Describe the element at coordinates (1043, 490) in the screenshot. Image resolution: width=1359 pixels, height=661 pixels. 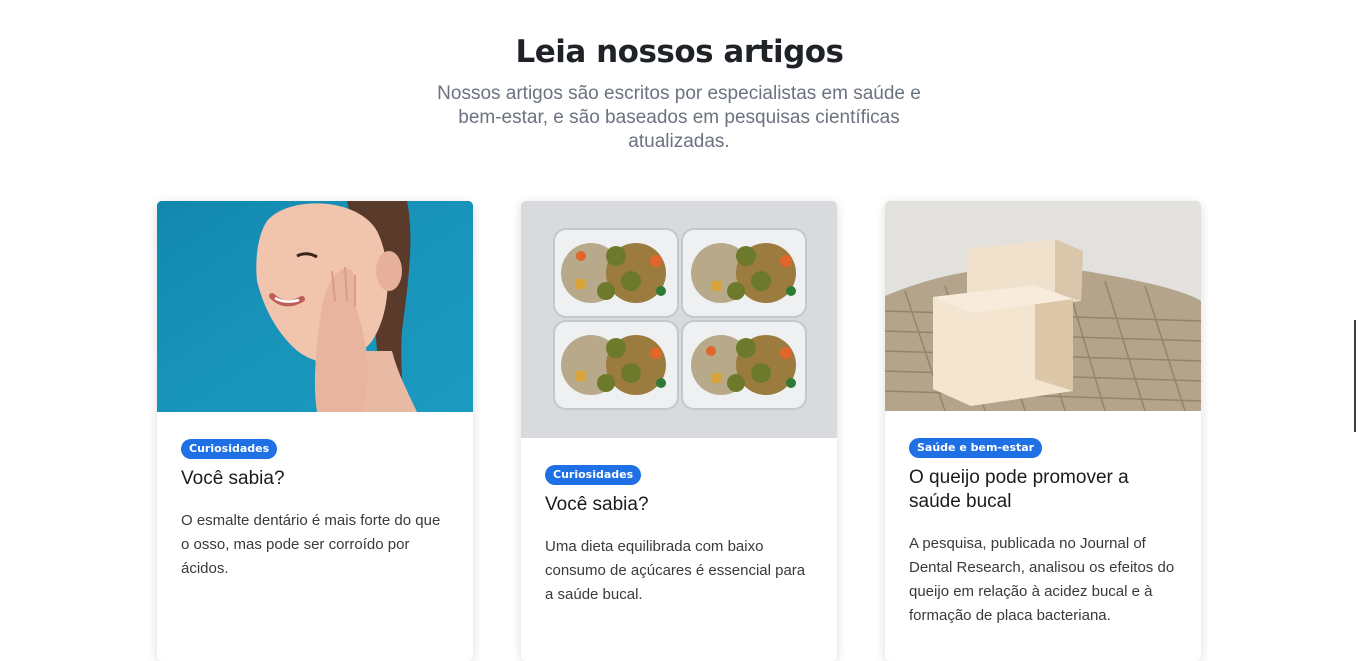
I see `article-title: O queijo pode promover a saúde bucal` at that location.